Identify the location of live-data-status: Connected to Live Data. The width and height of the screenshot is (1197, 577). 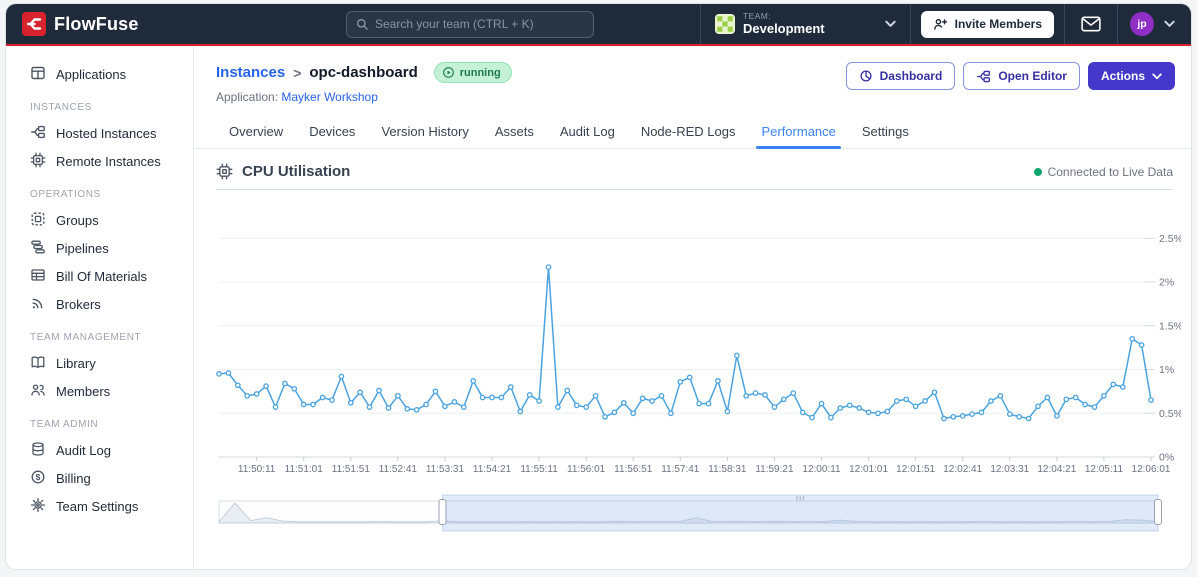
(1103, 171).